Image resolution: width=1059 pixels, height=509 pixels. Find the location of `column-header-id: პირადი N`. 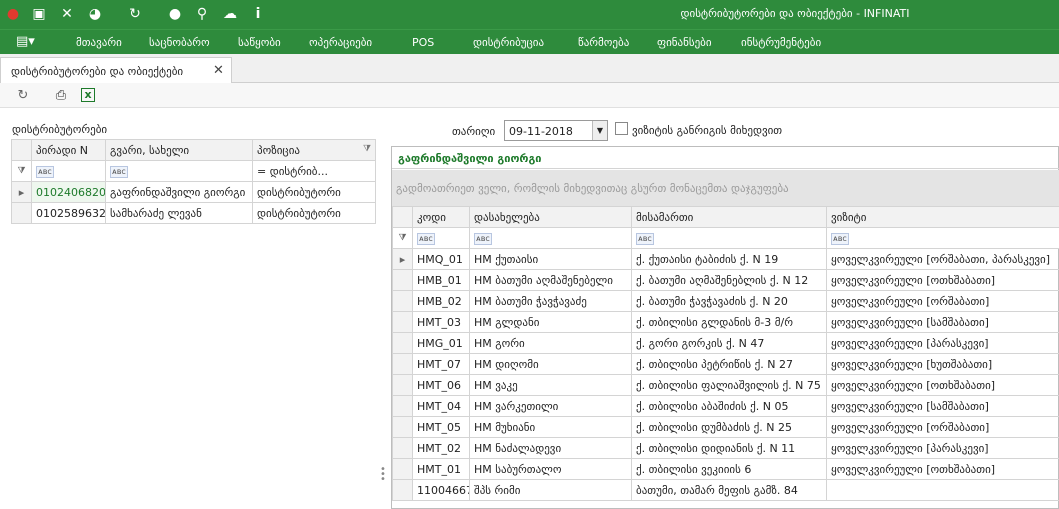

column-header-id: პირადი N is located at coordinates (68, 150).